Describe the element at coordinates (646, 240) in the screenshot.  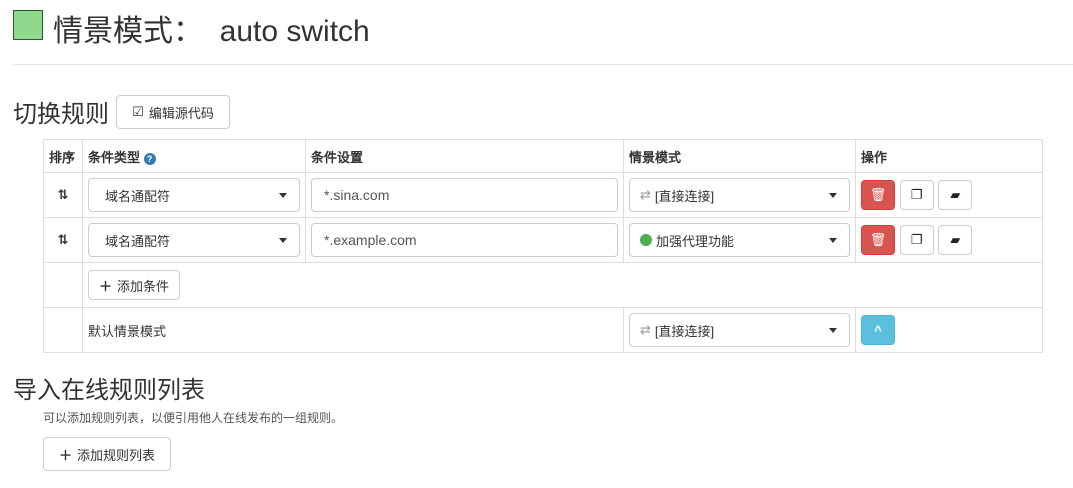
I see `globe-icon` at that location.